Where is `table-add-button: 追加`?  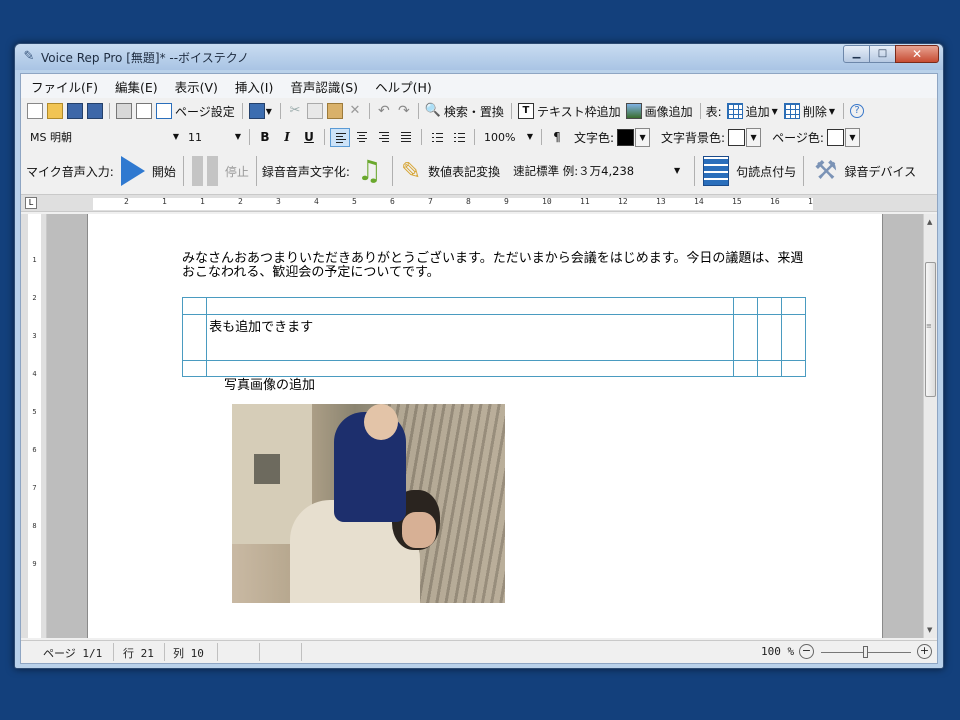 table-add-button: 追加 is located at coordinates (758, 111).